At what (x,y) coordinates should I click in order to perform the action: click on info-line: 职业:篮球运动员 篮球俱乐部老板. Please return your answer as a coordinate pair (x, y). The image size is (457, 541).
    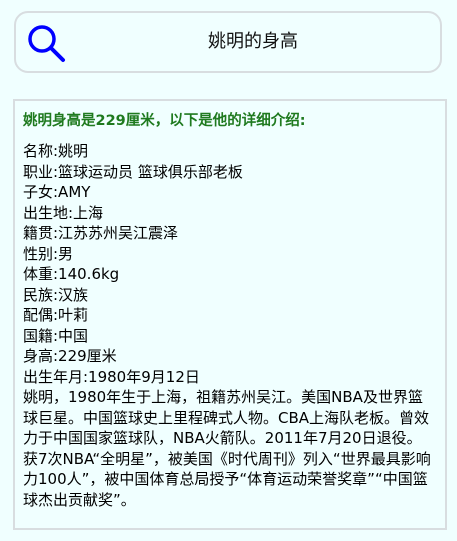
    Looking at the image, I should click on (133, 171).